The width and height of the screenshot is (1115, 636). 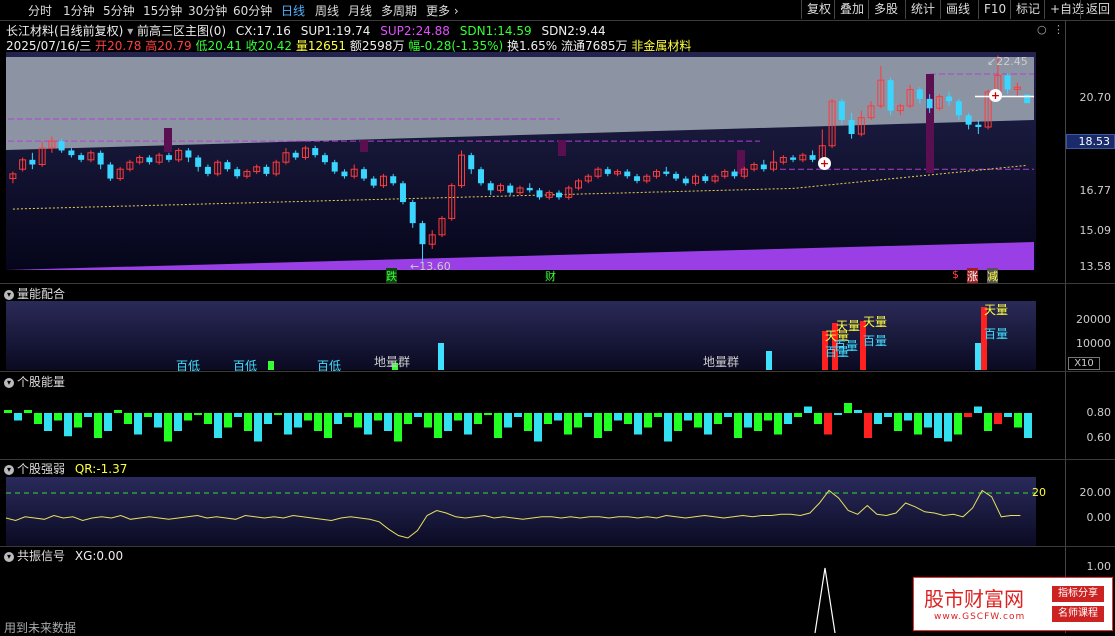 I want to click on energy-panel, so click(x=532, y=424).